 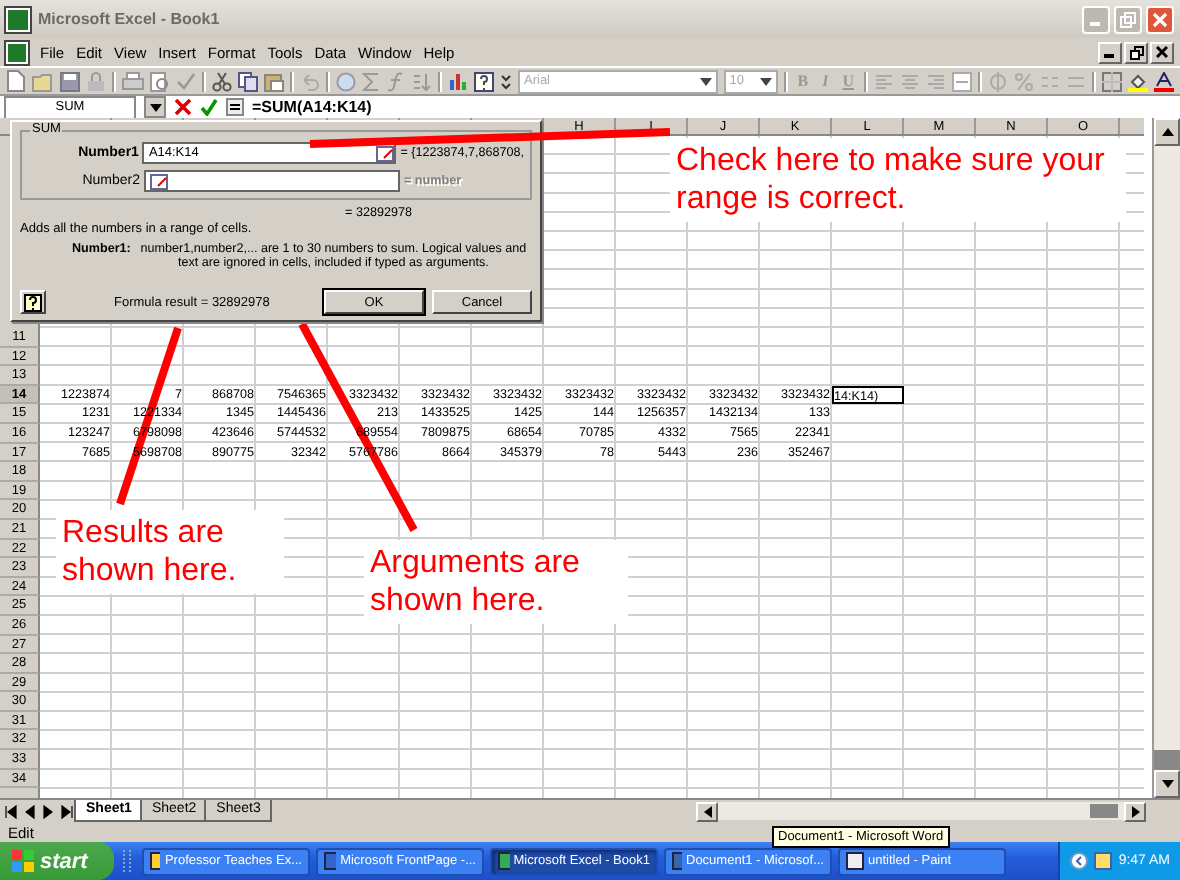 I want to click on window-title: Microsoft Excel - Book1, so click(x=130, y=19).